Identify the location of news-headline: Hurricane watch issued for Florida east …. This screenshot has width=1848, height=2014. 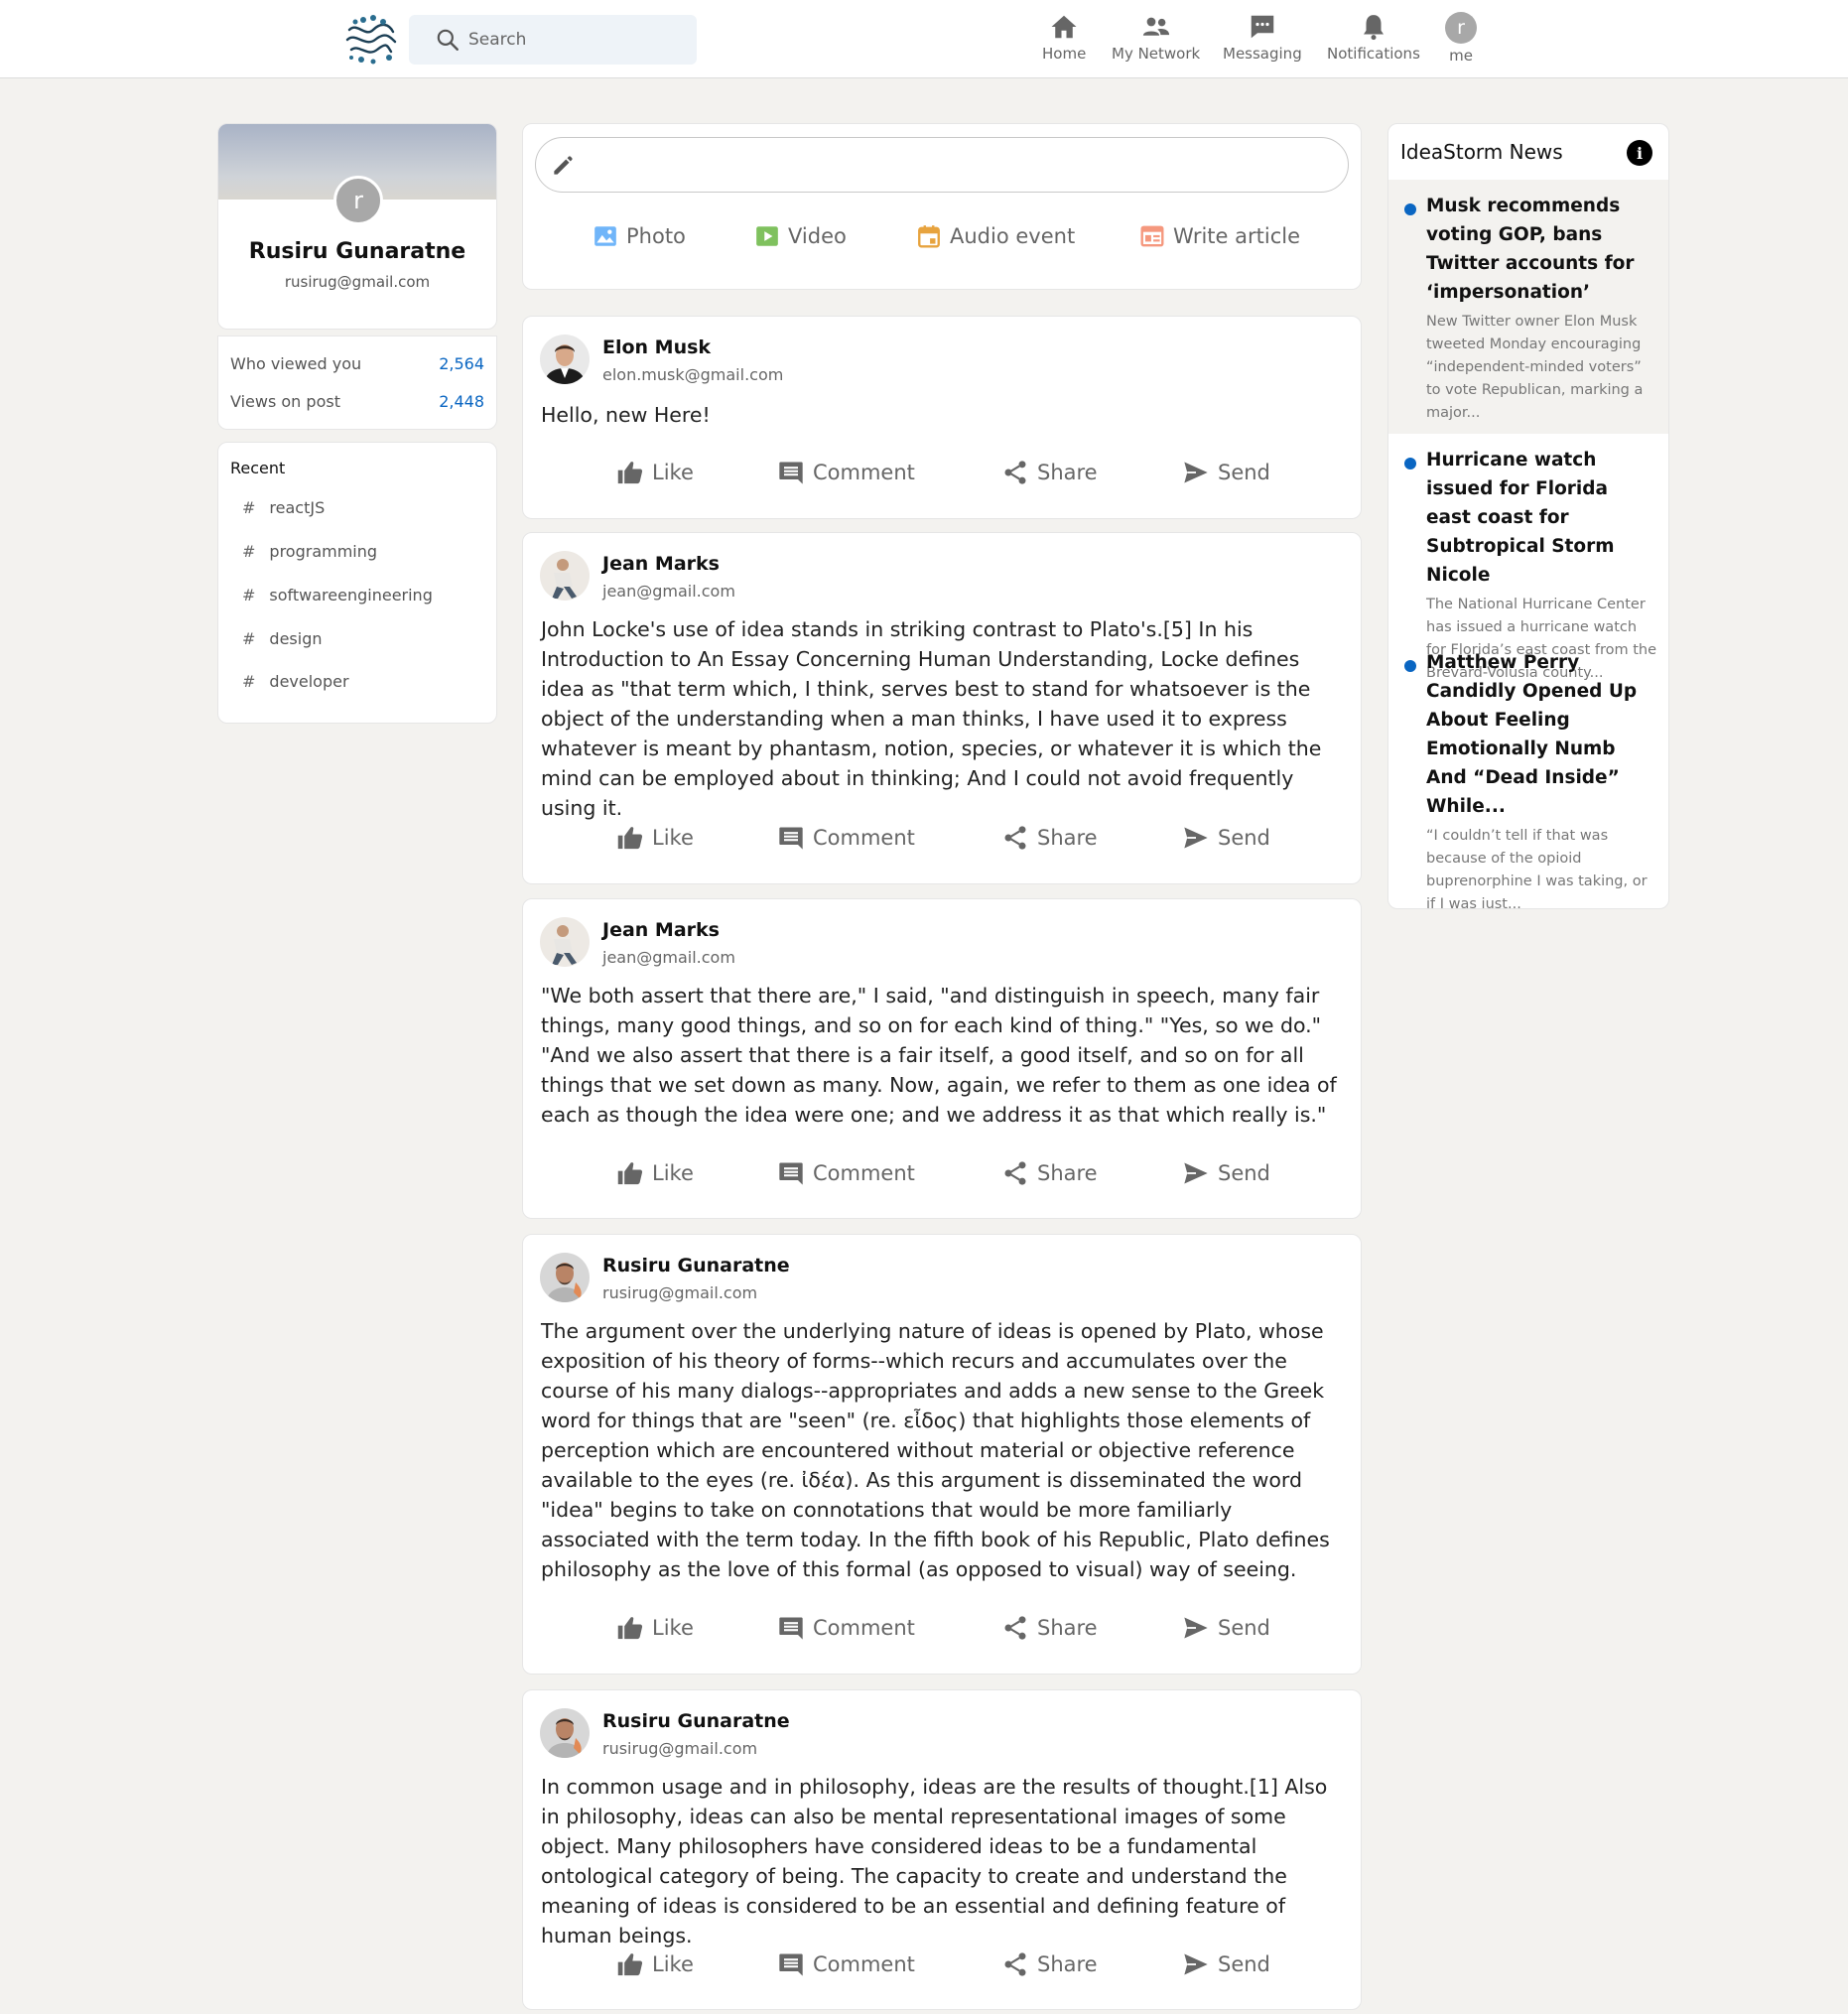
(1520, 518).